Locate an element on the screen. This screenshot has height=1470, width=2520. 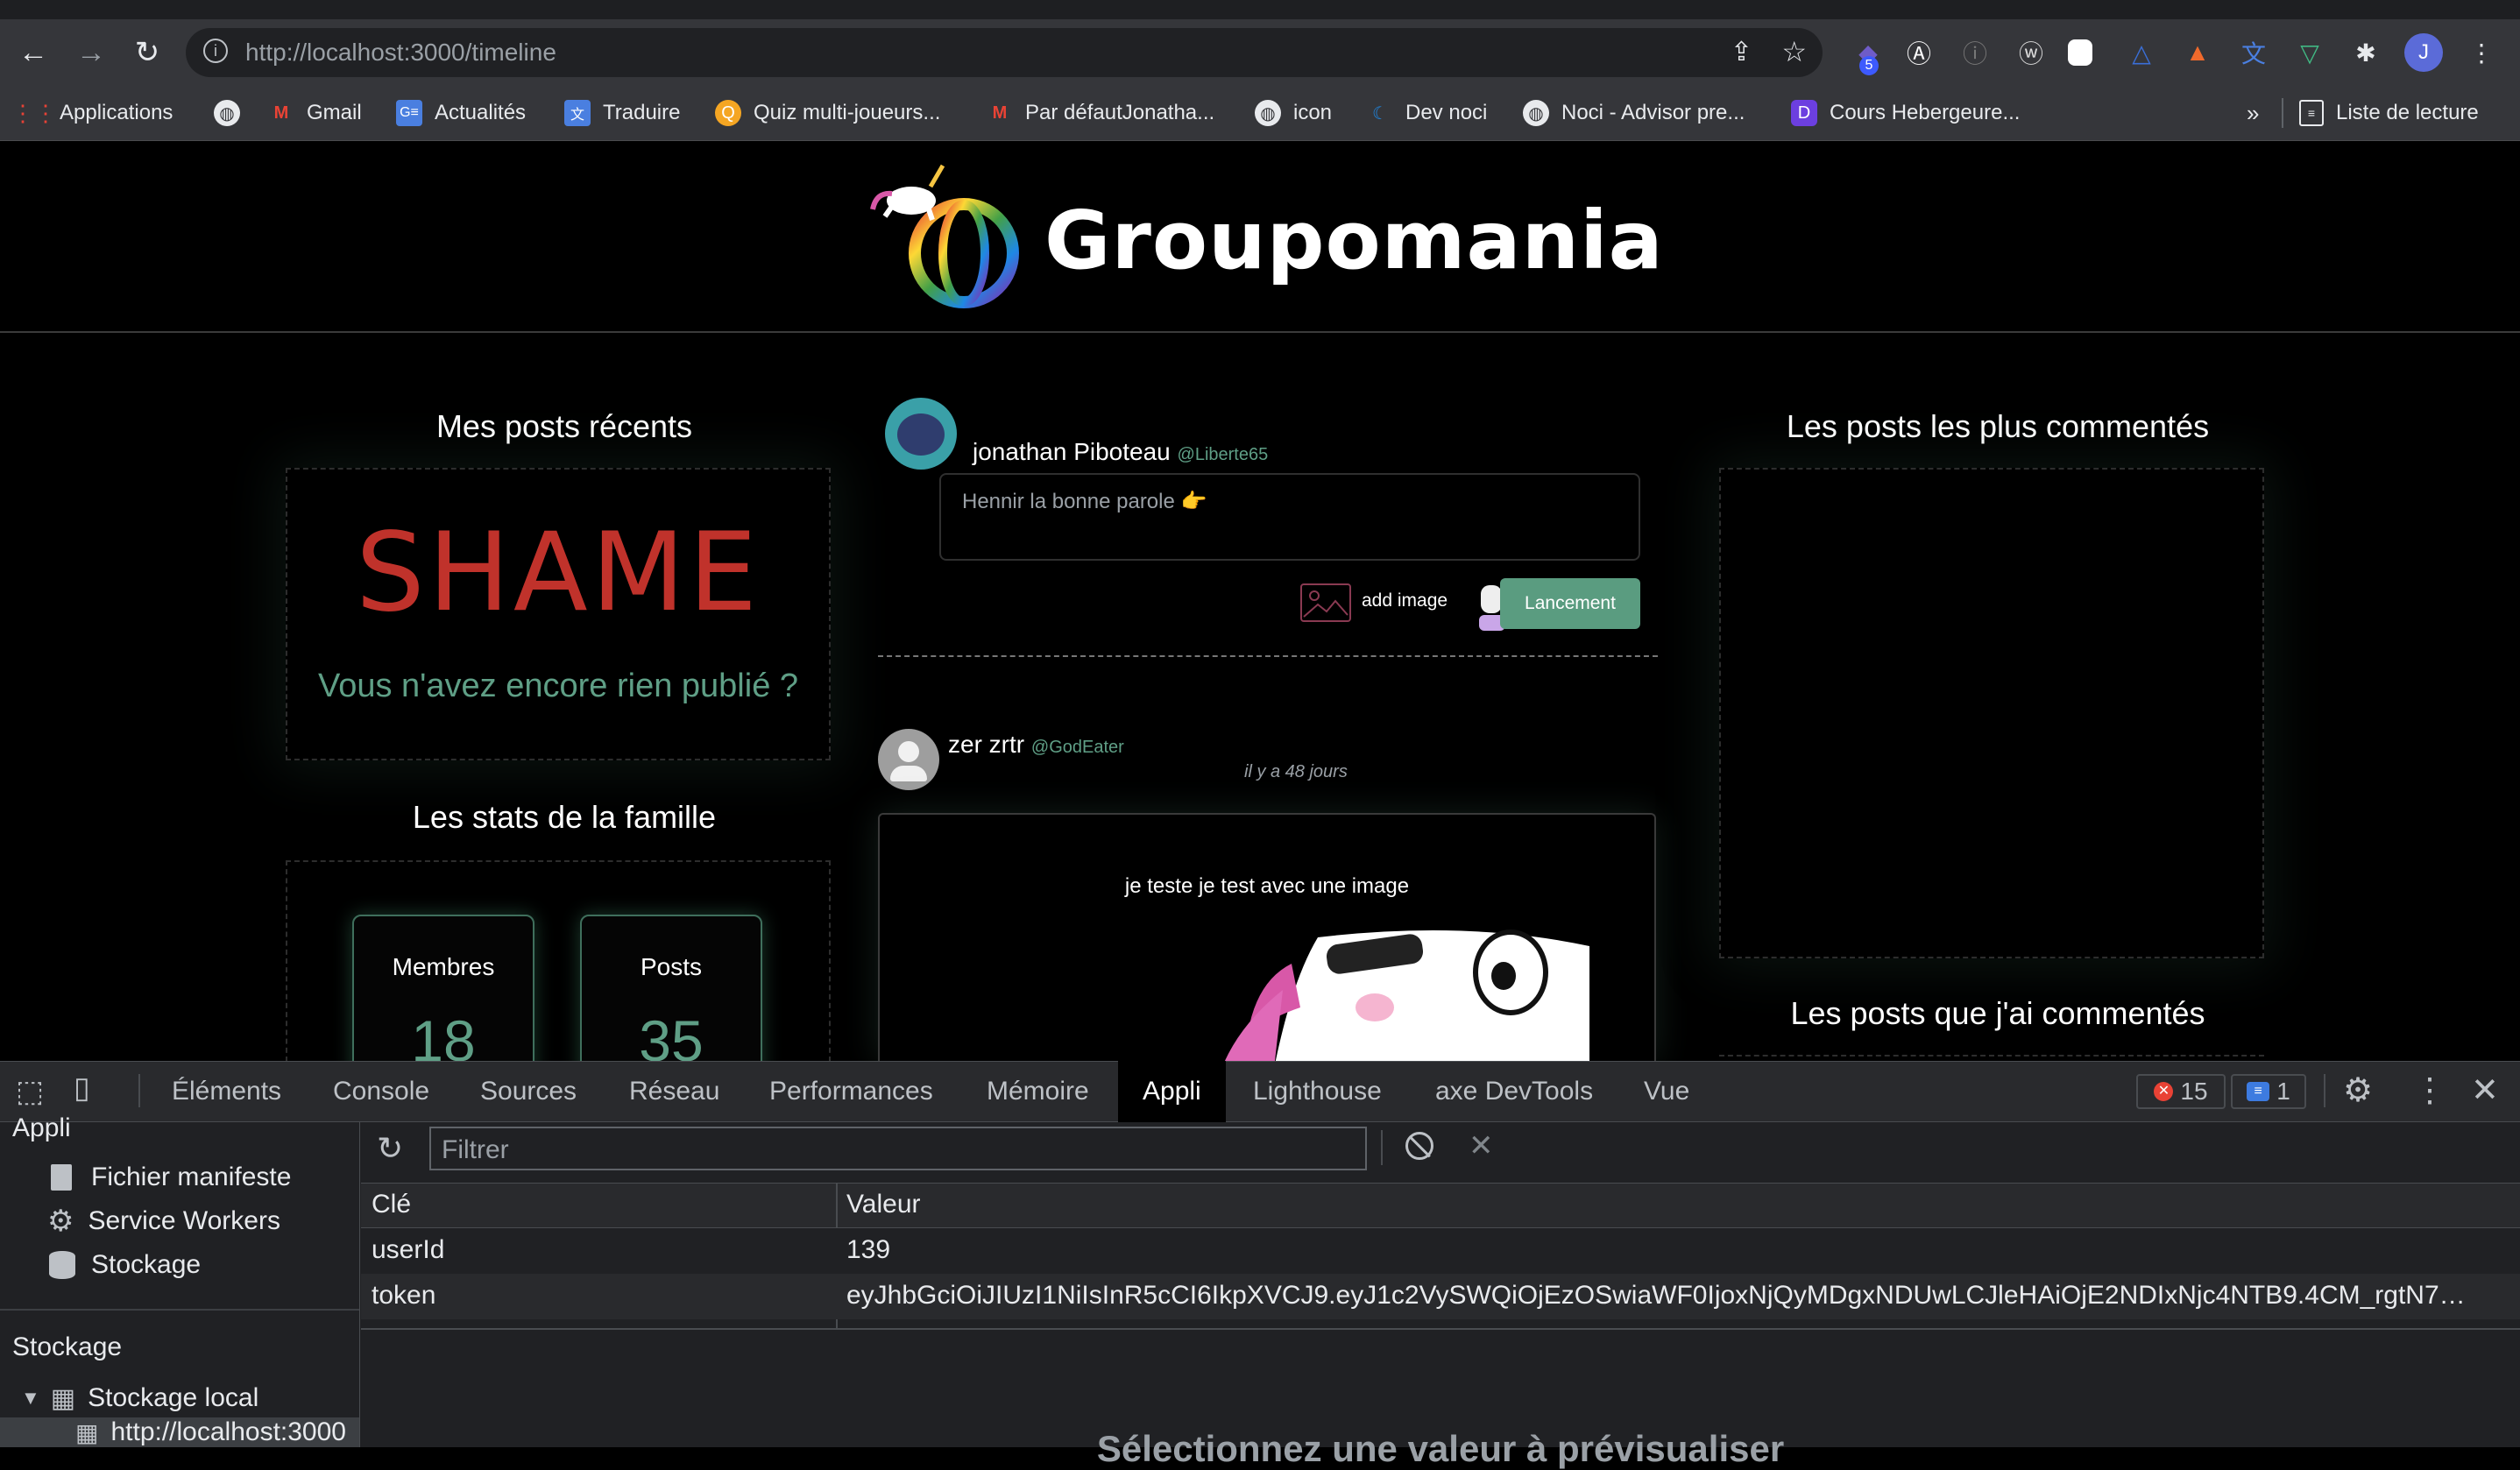
post-author-name: zer zrtr is located at coordinates (986, 744).